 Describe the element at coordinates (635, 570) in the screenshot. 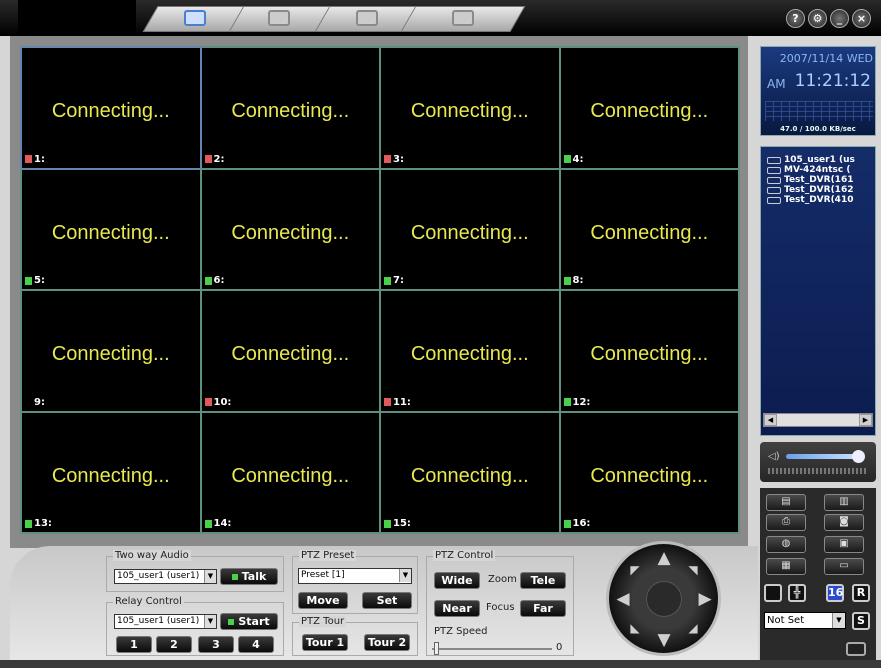

I see `ptz-up-left-icon: ◤` at that location.